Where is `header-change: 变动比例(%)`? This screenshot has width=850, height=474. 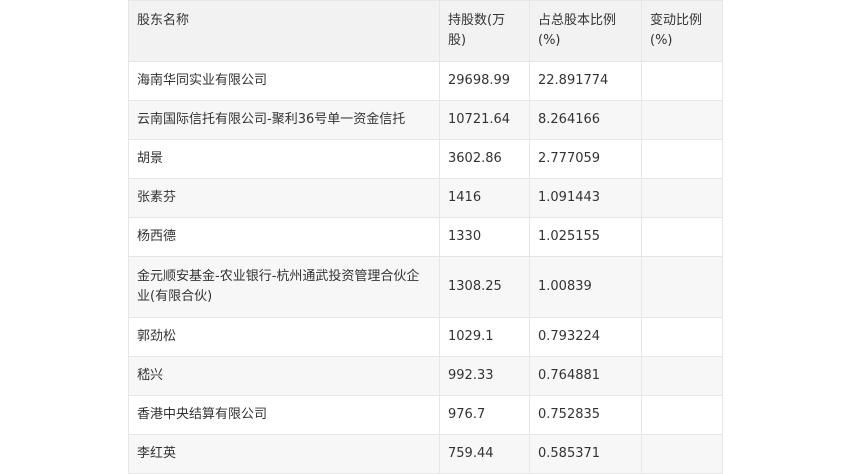 header-change: 变动比例(%) is located at coordinates (682, 31).